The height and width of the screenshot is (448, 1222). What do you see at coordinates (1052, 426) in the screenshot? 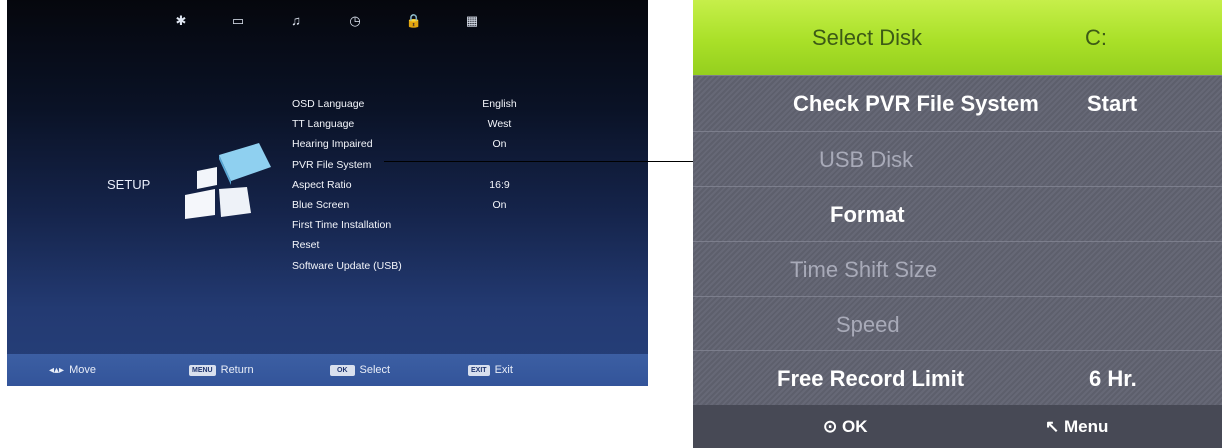
I see `menu-return-arrow-icon: ↖` at bounding box center [1052, 426].